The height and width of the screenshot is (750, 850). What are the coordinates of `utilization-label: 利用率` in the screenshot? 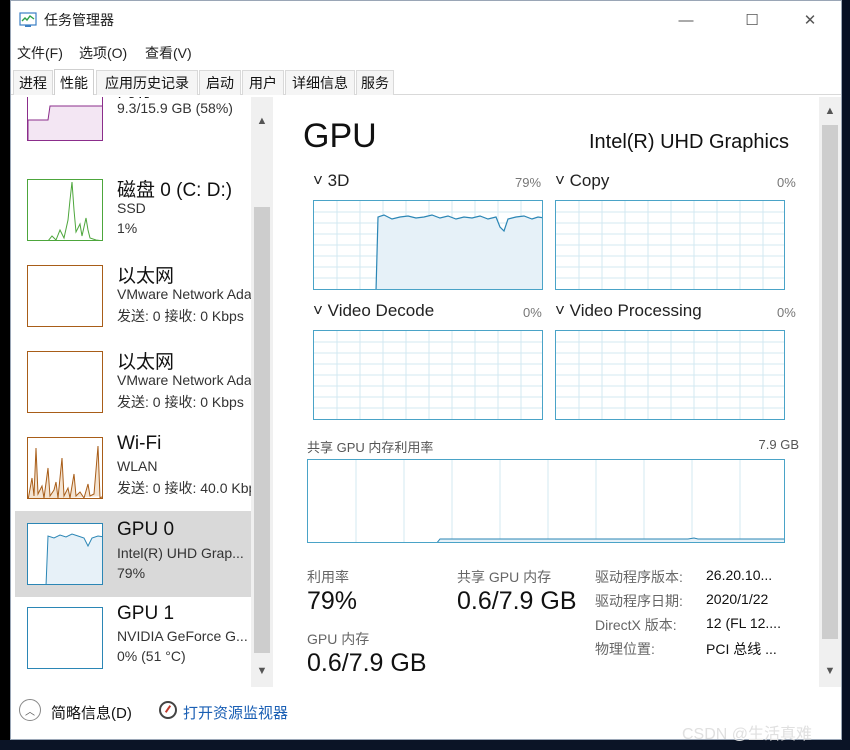 It's located at (328, 577).